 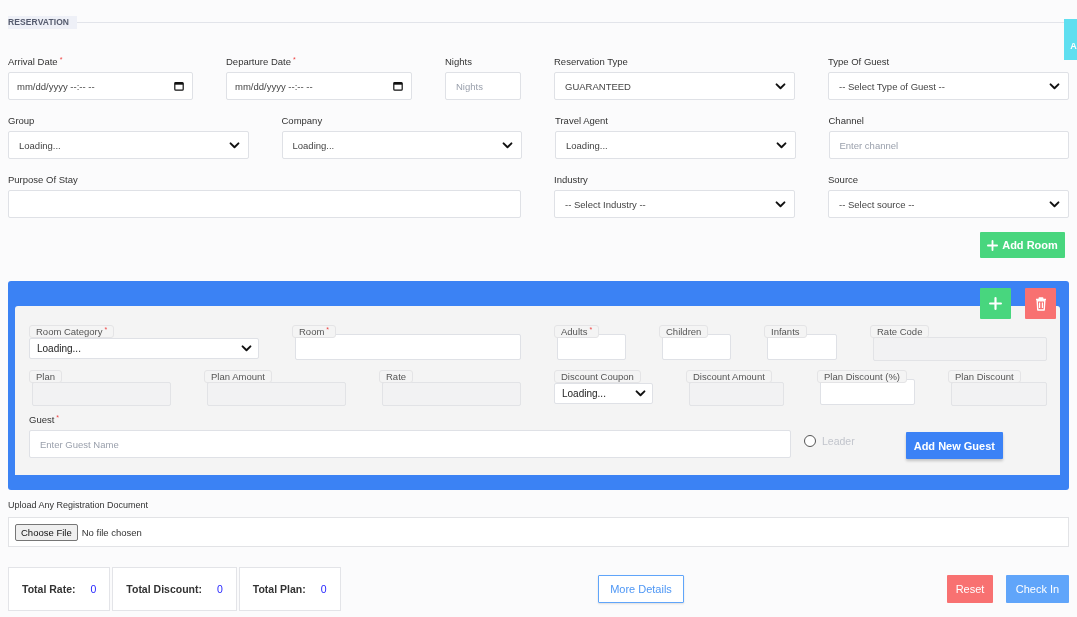 What do you see at coordinates (674, 204) in the screenshot?
I see `dropdown: -- Select Industry --` at bounding box center [674, 204].